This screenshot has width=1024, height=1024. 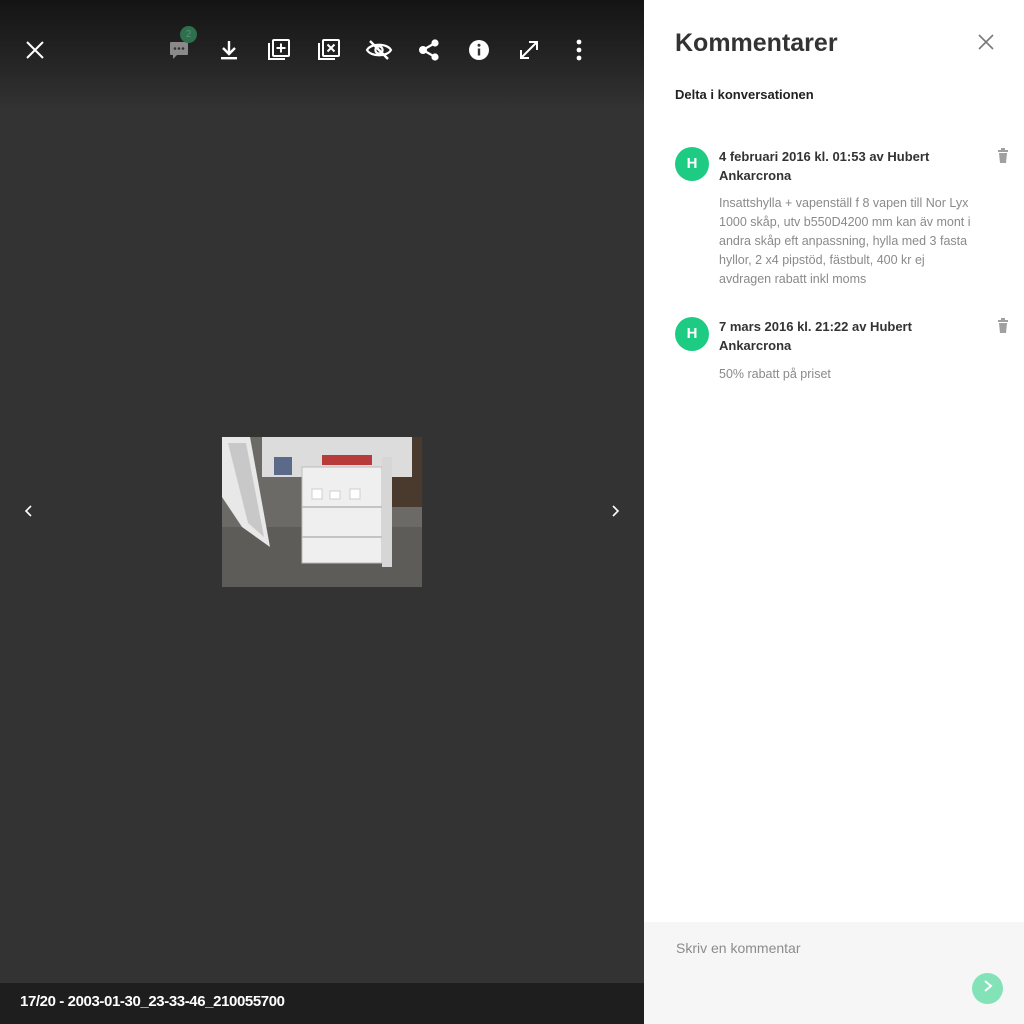 What do you see at coordinates (744, 94) in the screenshot?
I see `panel-subtitle: Delta i konversationen` at bounding box center [744, 94].